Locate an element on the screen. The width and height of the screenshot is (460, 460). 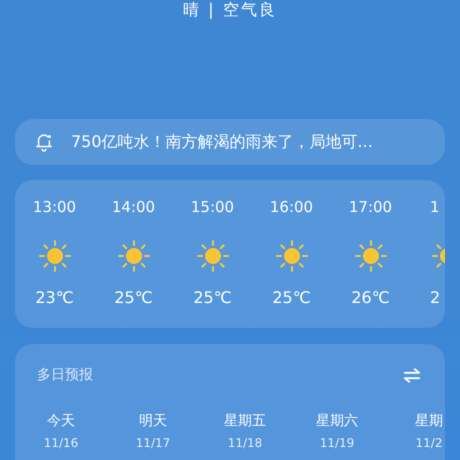
day-name: 星期 is located at coordinates (429, 421).